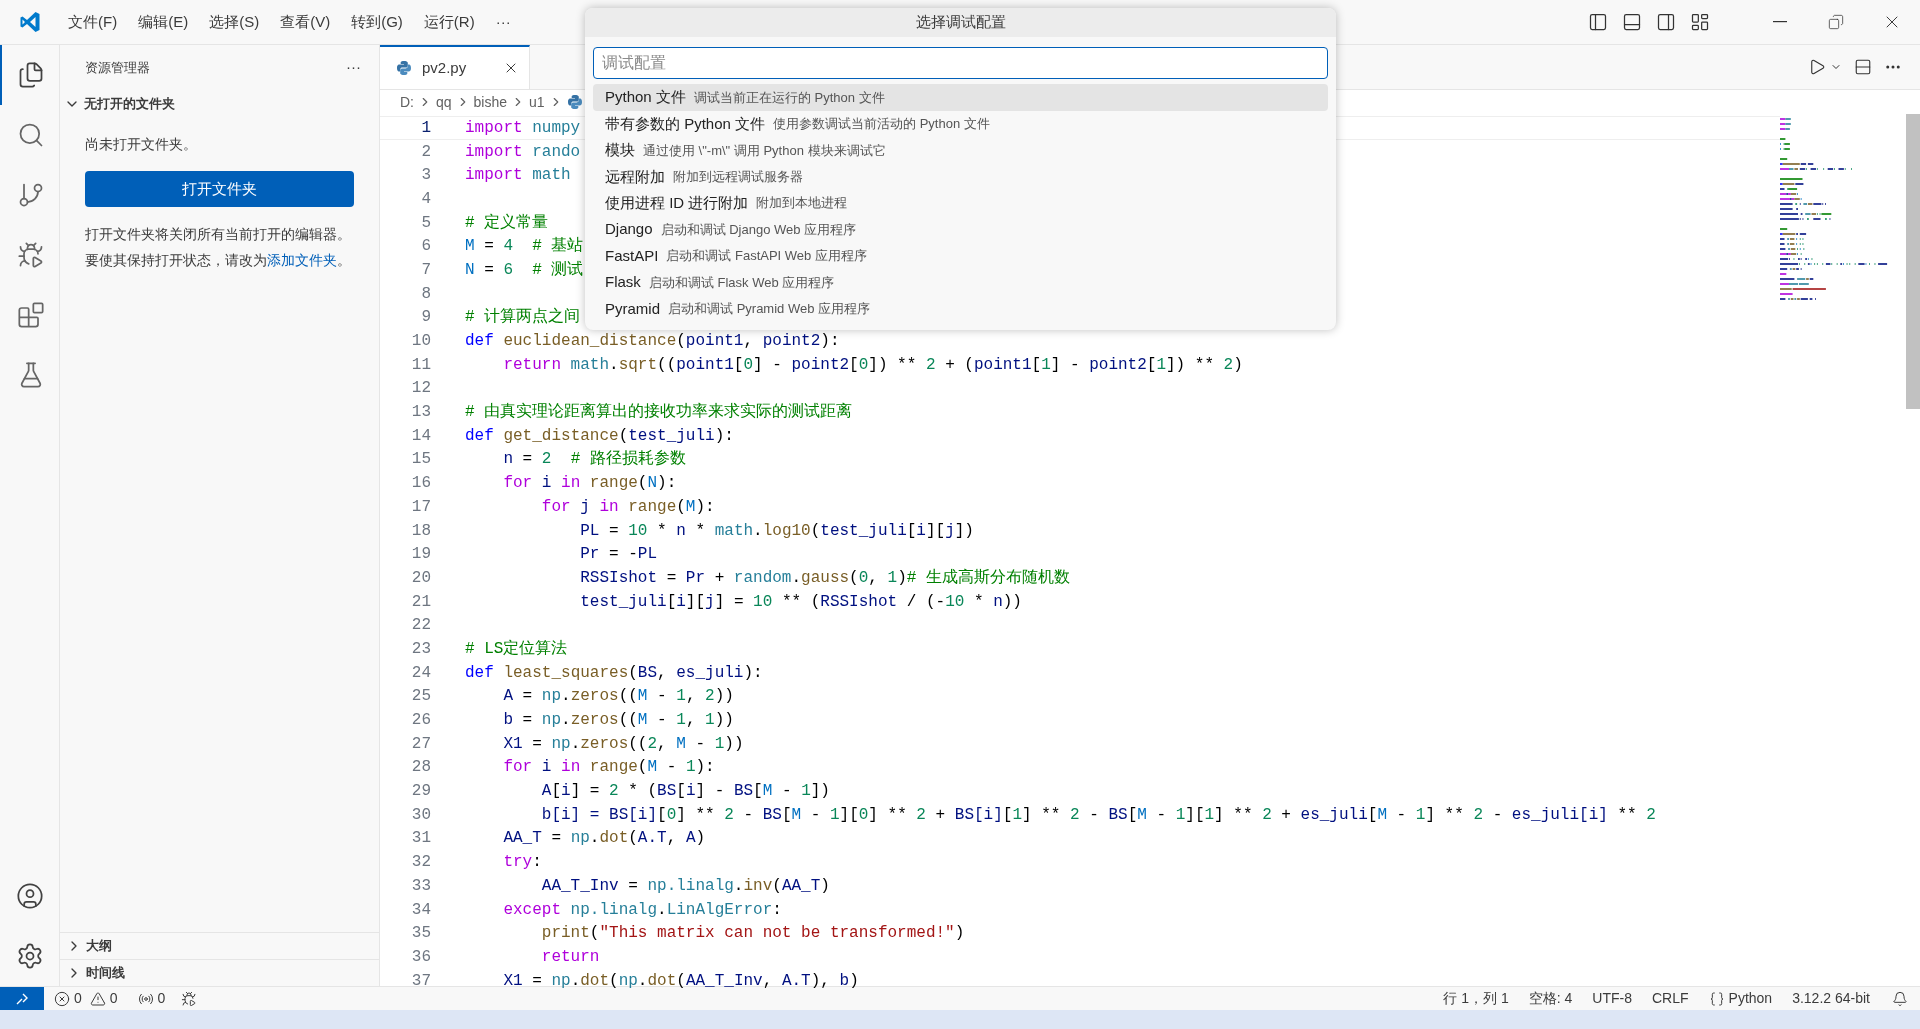  Describe the element at coordinates (524, 247) in the screenshot. I see `code-line: M = 4 # 基站` at that location.